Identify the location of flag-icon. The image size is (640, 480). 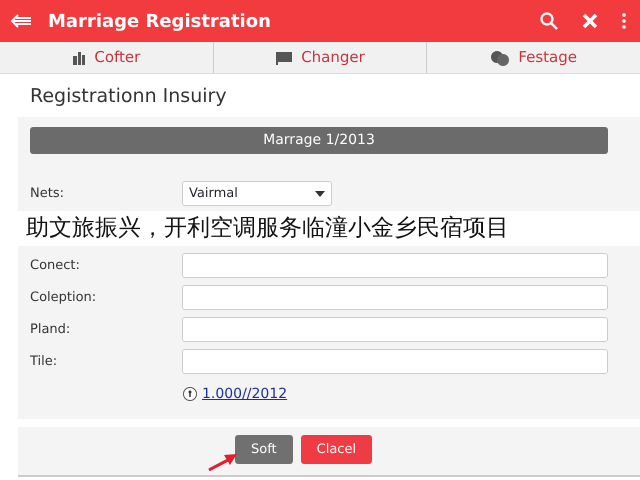
(284, 57).